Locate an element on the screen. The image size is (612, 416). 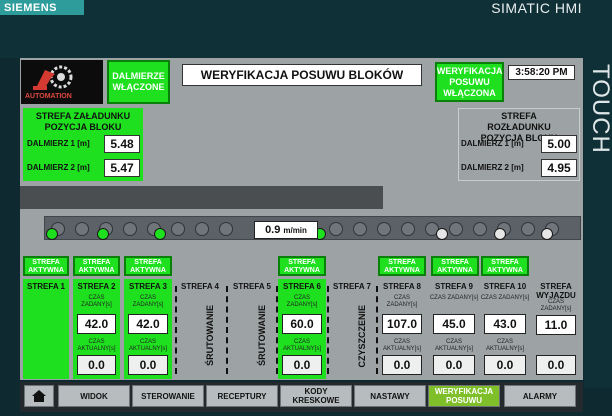
zone-3-set-value: 42.0 is located at coordinates (148, 324).